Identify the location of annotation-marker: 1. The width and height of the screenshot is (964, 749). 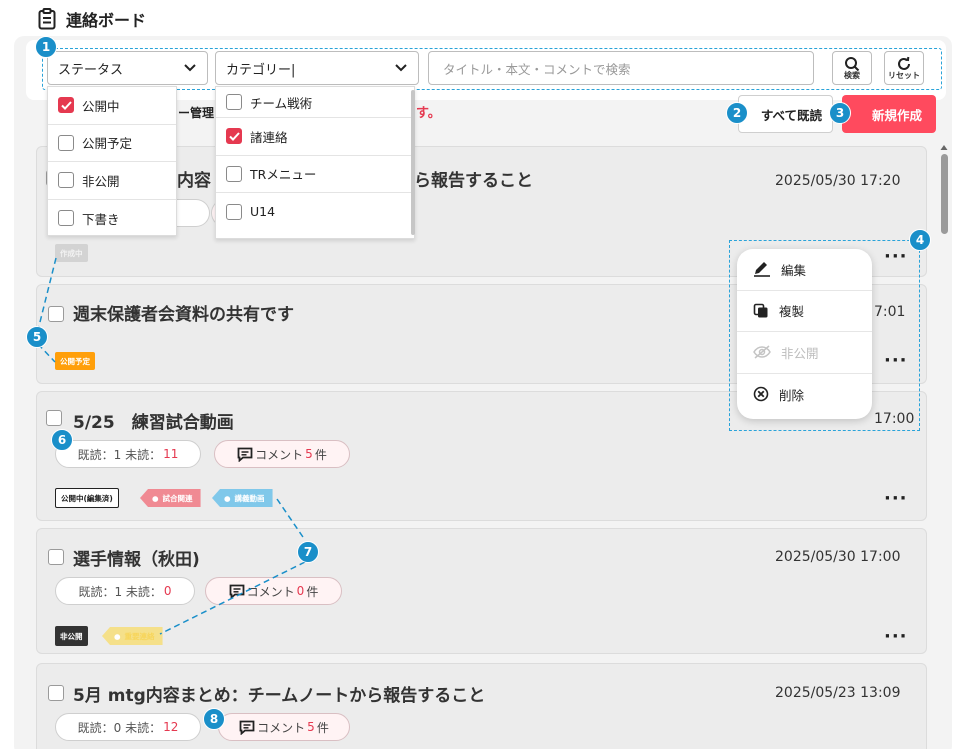
(46, 47).